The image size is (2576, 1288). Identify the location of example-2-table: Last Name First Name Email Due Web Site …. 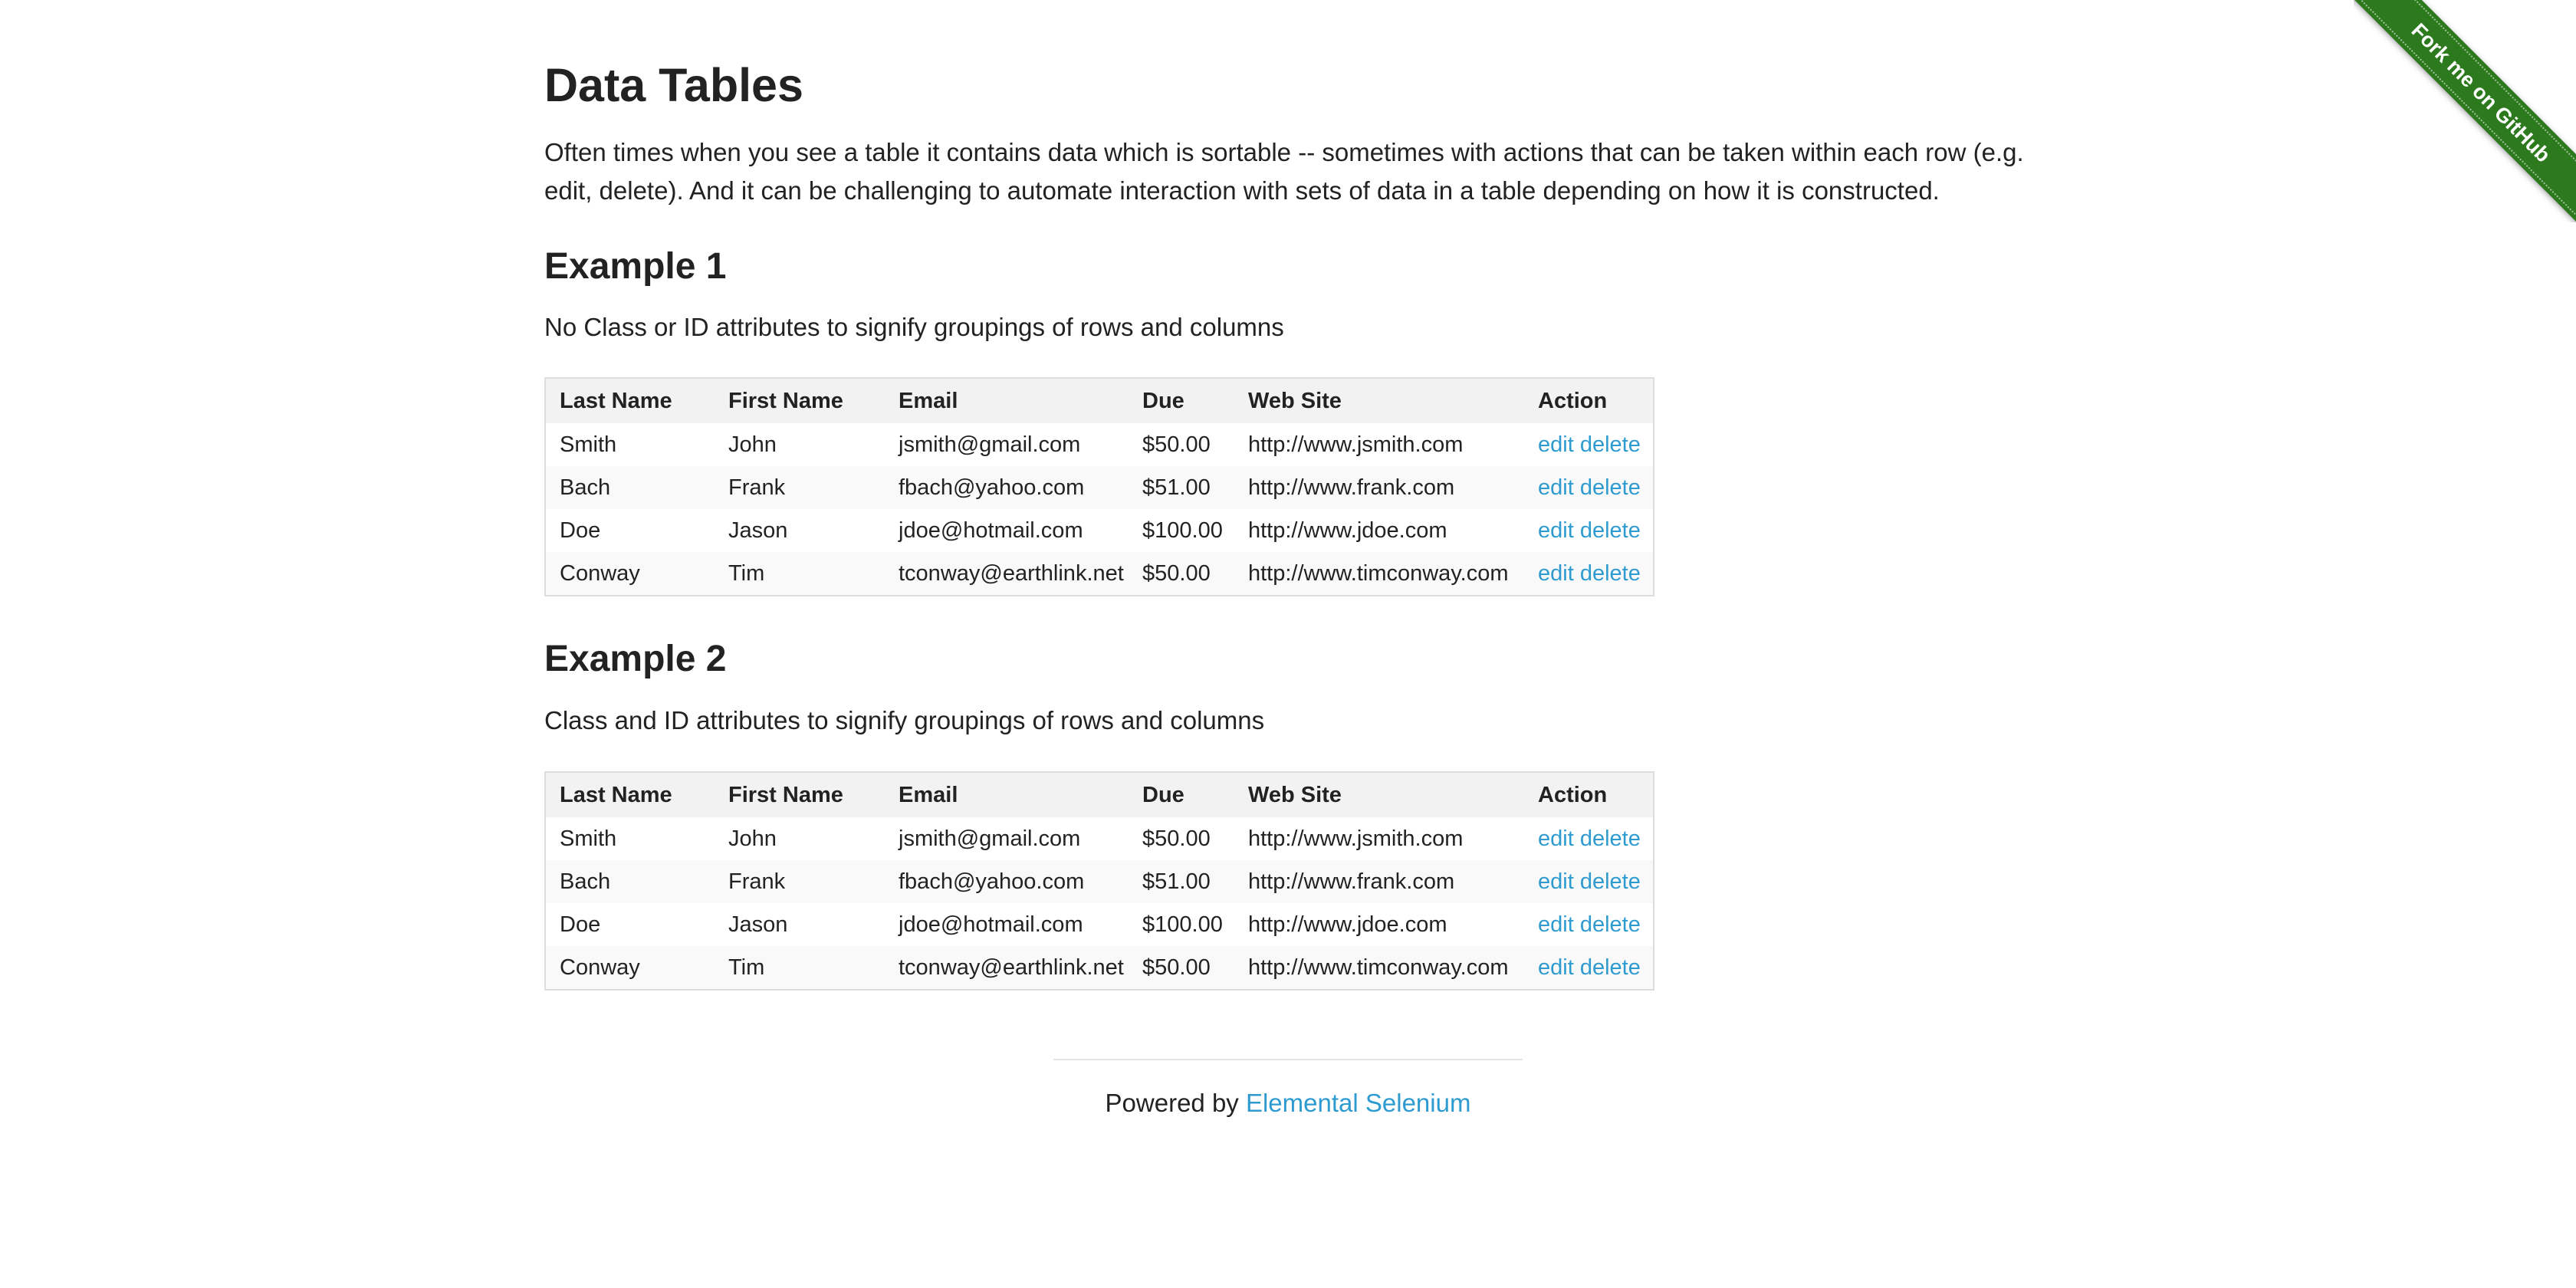
(1099, 881).